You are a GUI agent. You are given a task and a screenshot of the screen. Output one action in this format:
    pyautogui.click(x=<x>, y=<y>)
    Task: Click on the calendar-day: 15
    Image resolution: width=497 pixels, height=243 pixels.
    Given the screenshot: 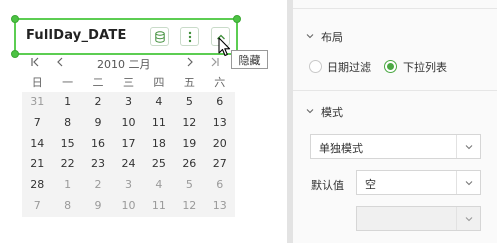 What is the action you would take?
    pyautogui.click(x=67, y=144)
    